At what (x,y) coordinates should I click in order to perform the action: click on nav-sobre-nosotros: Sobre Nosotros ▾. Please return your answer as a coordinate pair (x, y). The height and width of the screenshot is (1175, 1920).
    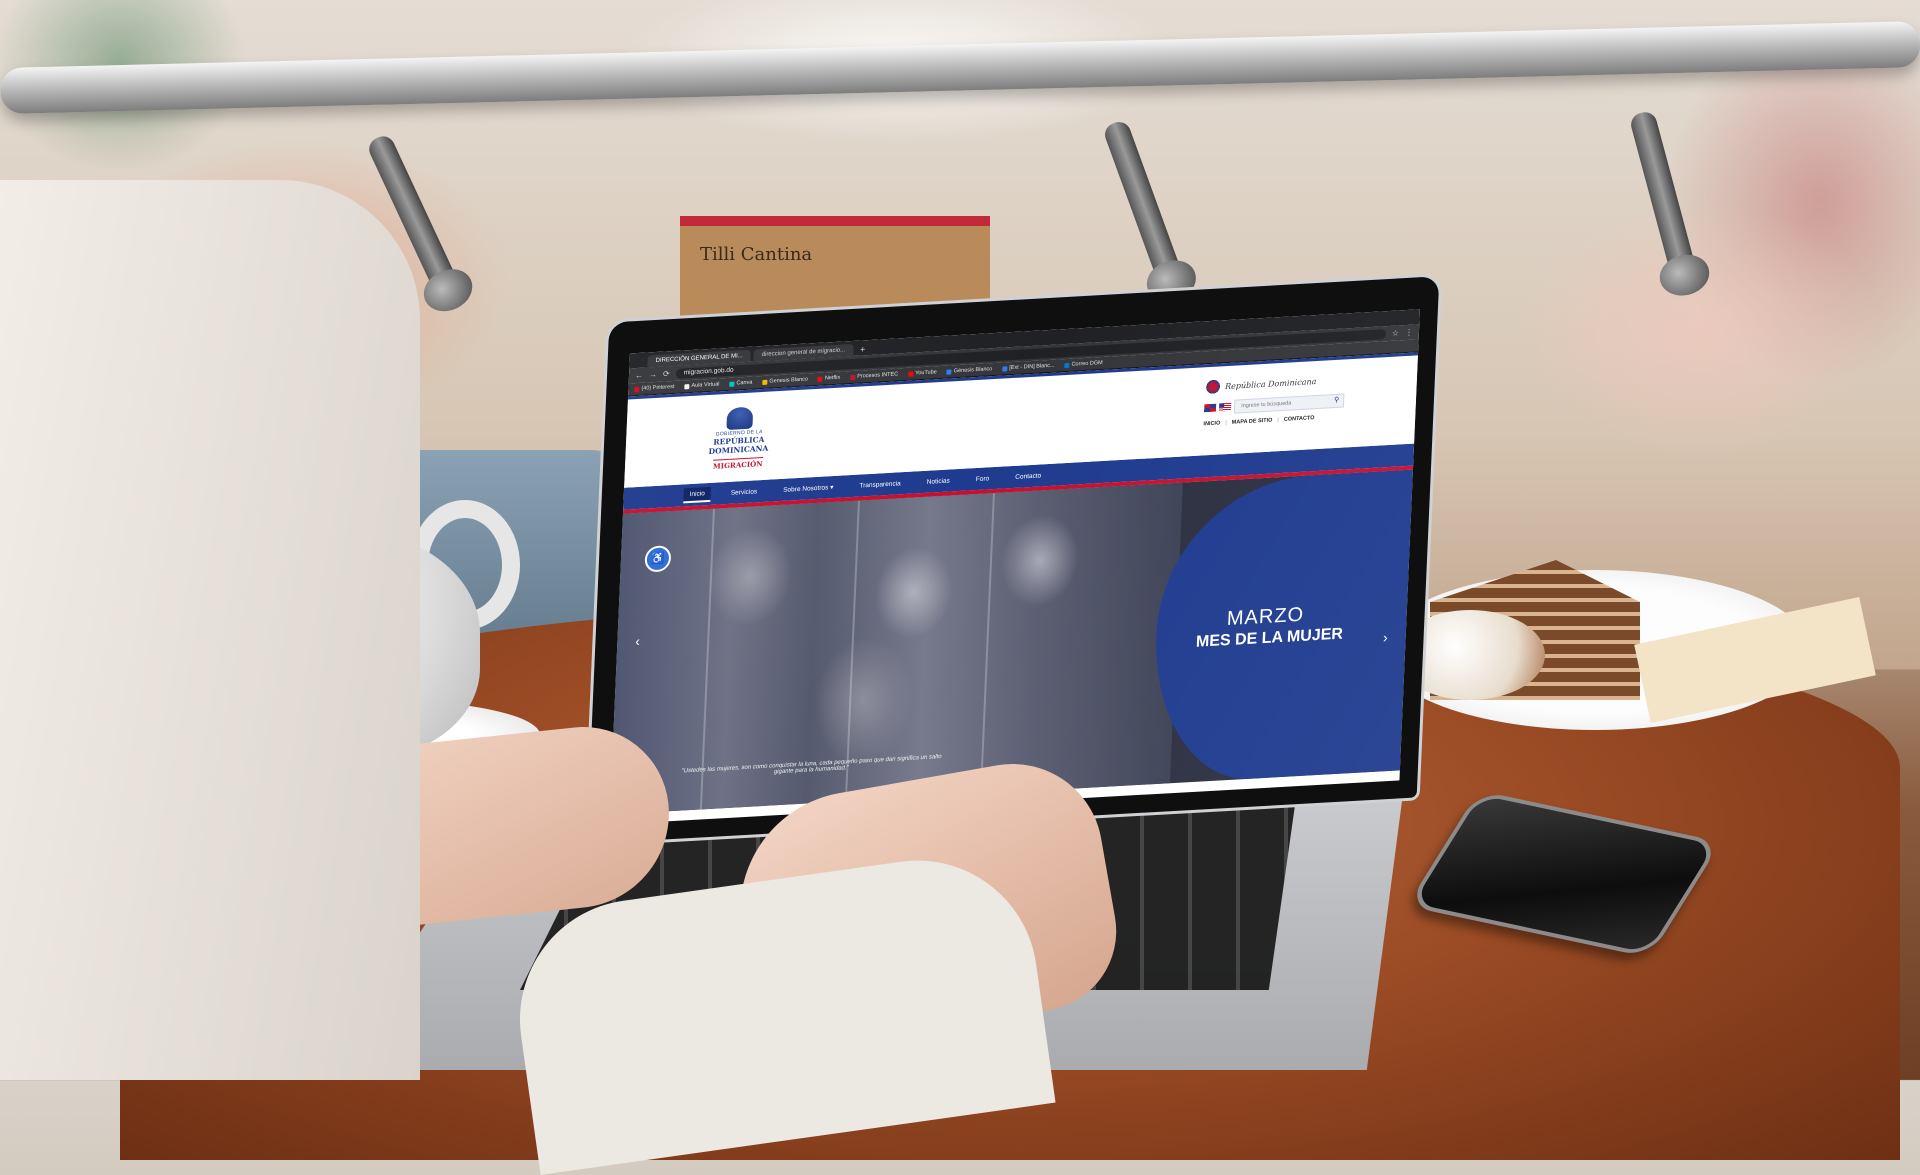
    Looking at the image, I should click on (808, 489).